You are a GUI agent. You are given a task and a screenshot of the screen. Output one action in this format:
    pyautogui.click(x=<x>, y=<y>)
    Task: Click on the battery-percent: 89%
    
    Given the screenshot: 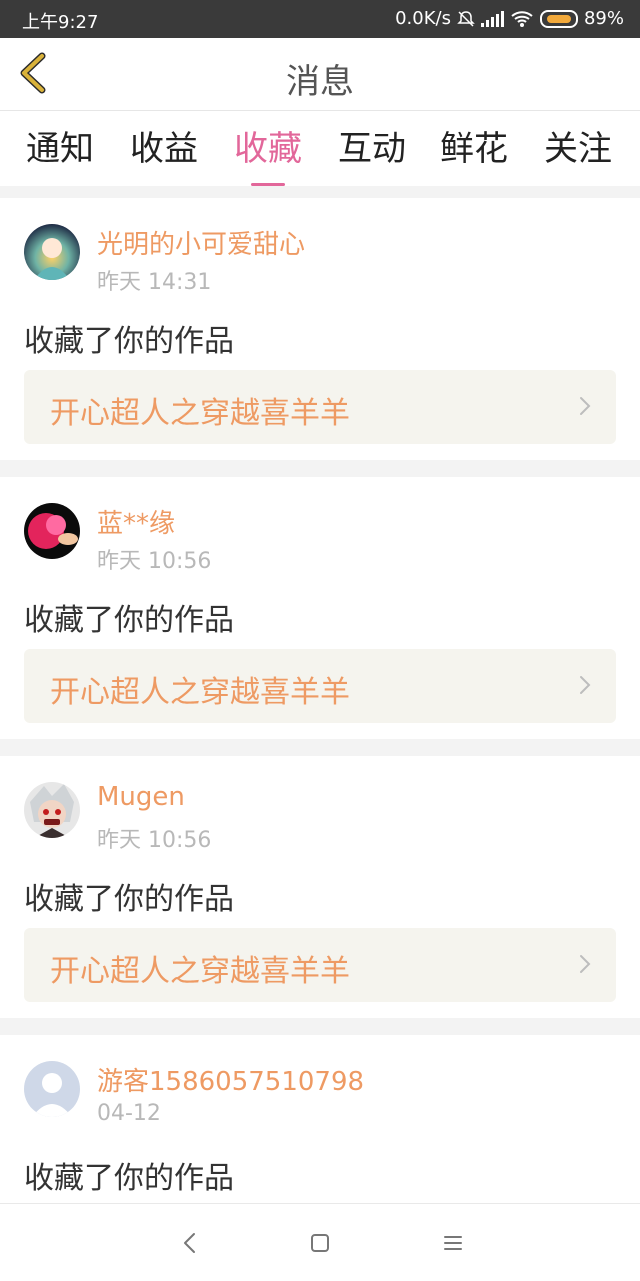 What is the action you would take?
    pyautogui.click(x=603, y=18)
    